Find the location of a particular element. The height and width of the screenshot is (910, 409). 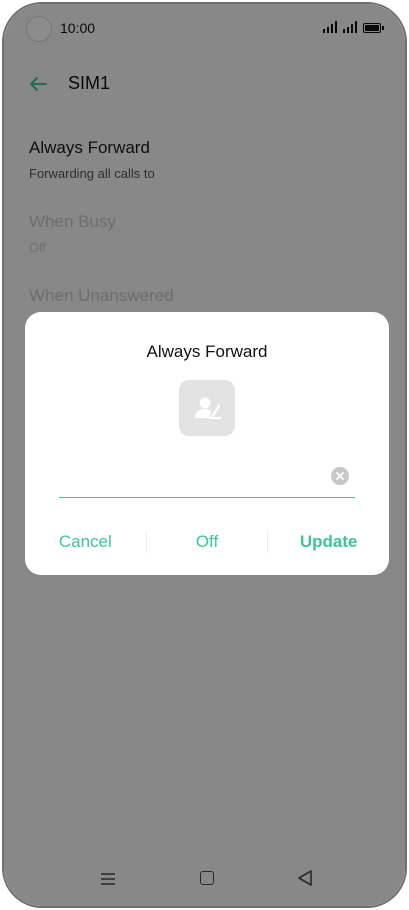

x-mark-icon is located at coordinates (340, 476).